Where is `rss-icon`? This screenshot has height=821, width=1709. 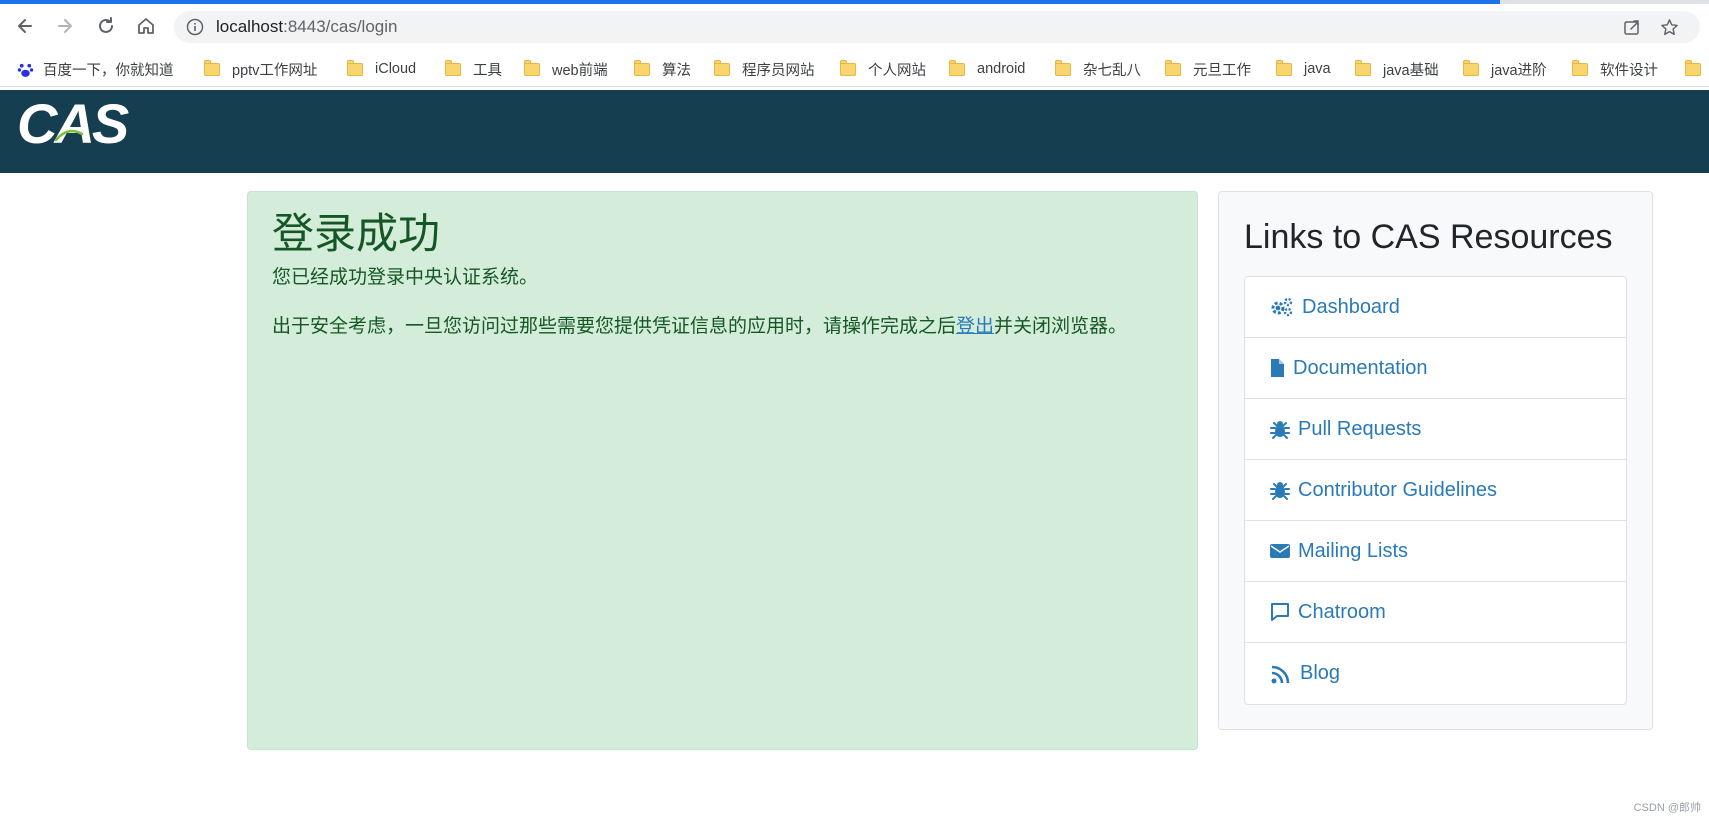 rss-icon is located at coordinates (1280, 674).